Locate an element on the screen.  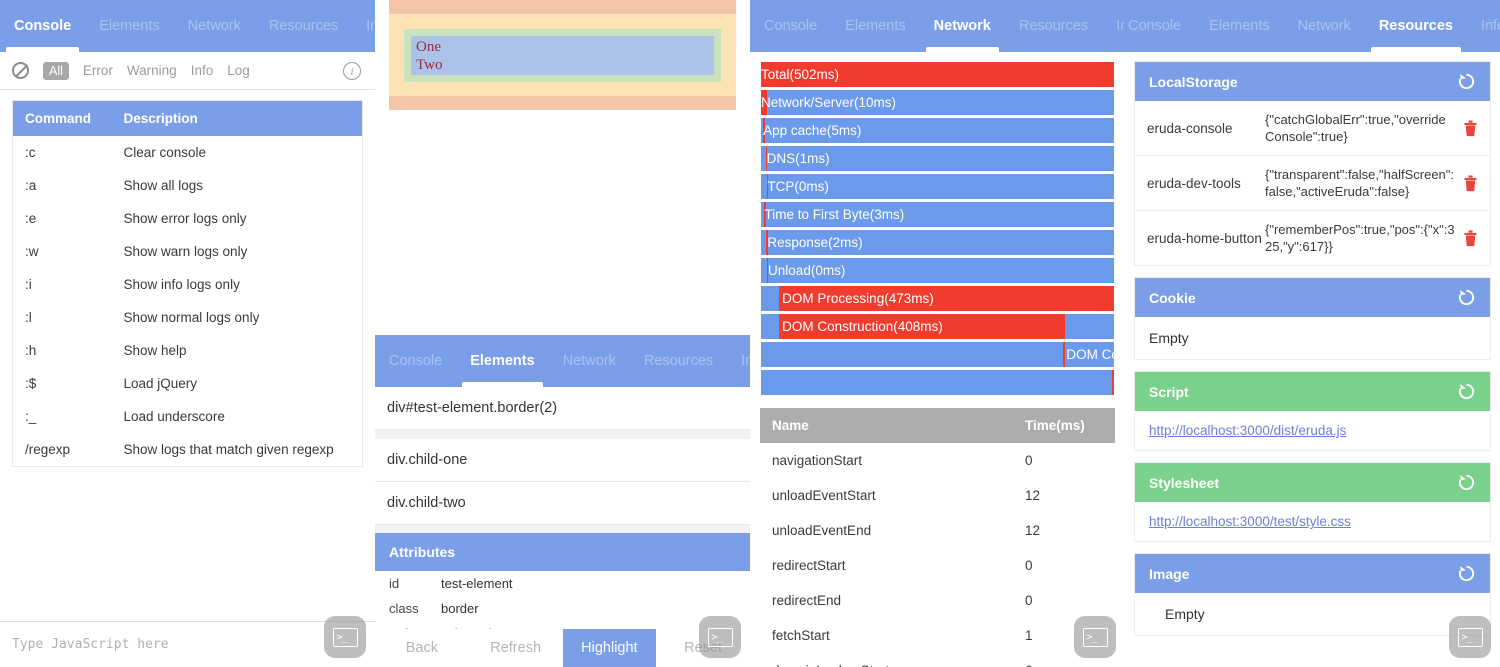
element-selected: div#test-element.border(2) is located at coordinates (562, 408).